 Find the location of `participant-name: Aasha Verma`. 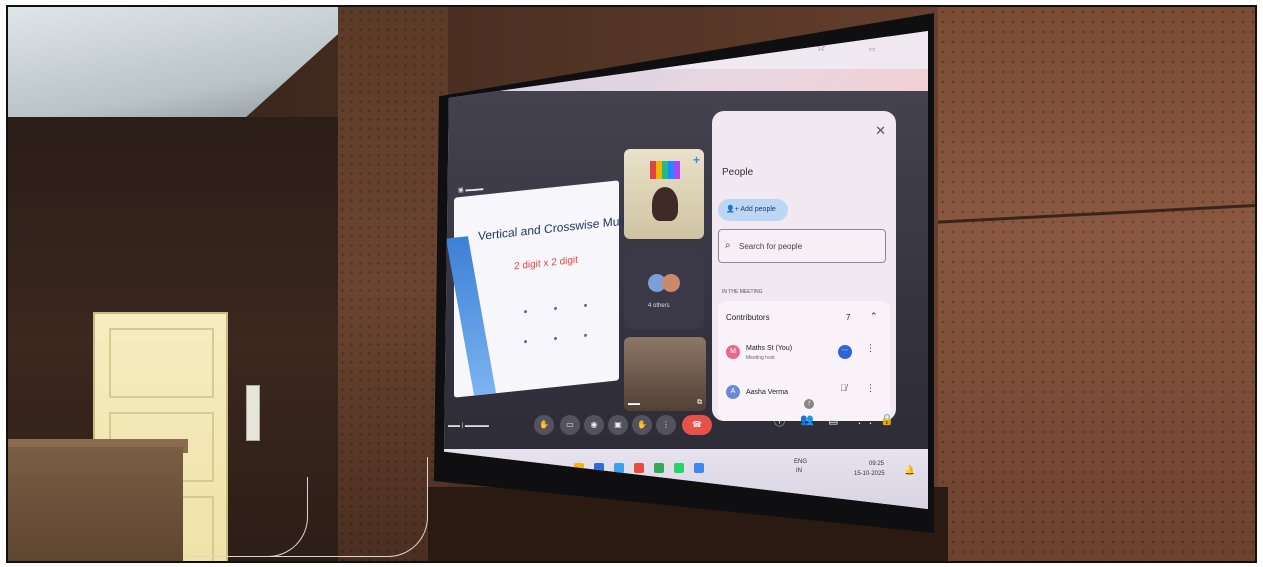

participant-name: Aasha Verma is located at coordinates (767, 392).